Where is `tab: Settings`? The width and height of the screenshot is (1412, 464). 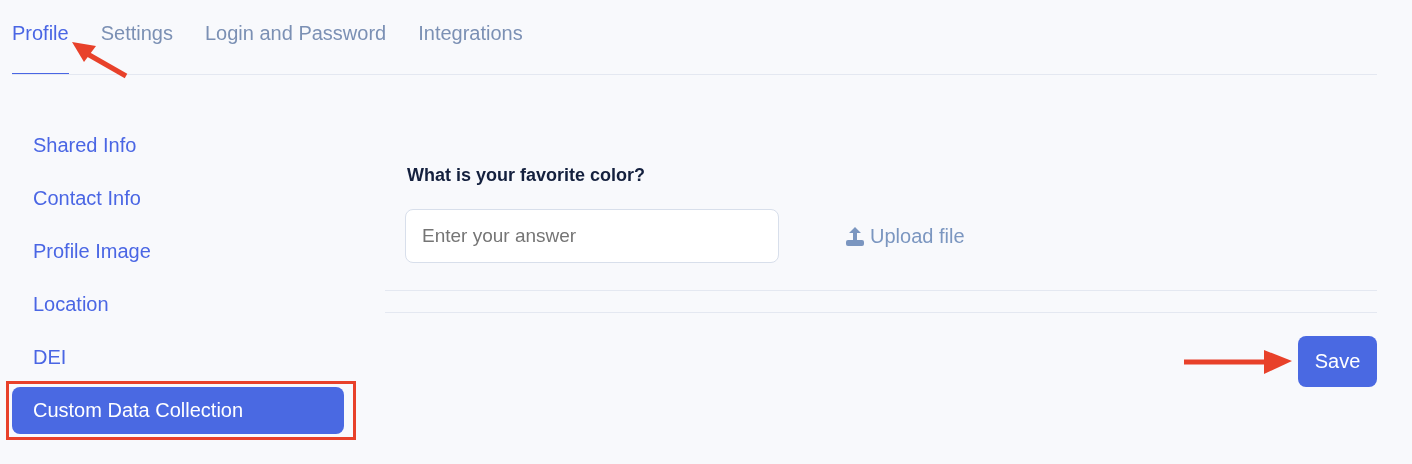 tab: Settings is located at coordinates (136, 37).